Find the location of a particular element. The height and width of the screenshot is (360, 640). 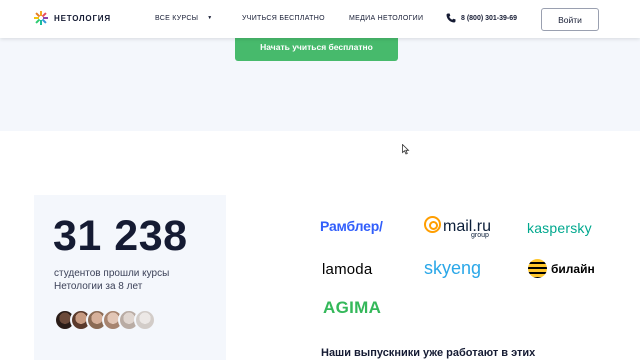

netology-logo: НЕТОЛОГИЯ is located at coordinates (72, 18).